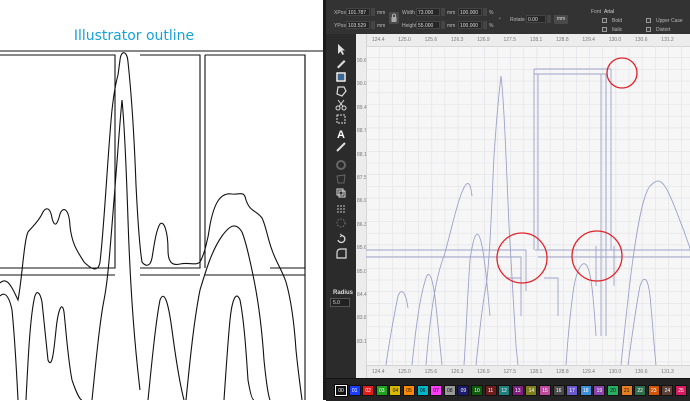  I want to click on font-select: Arial, so click(609, 12).